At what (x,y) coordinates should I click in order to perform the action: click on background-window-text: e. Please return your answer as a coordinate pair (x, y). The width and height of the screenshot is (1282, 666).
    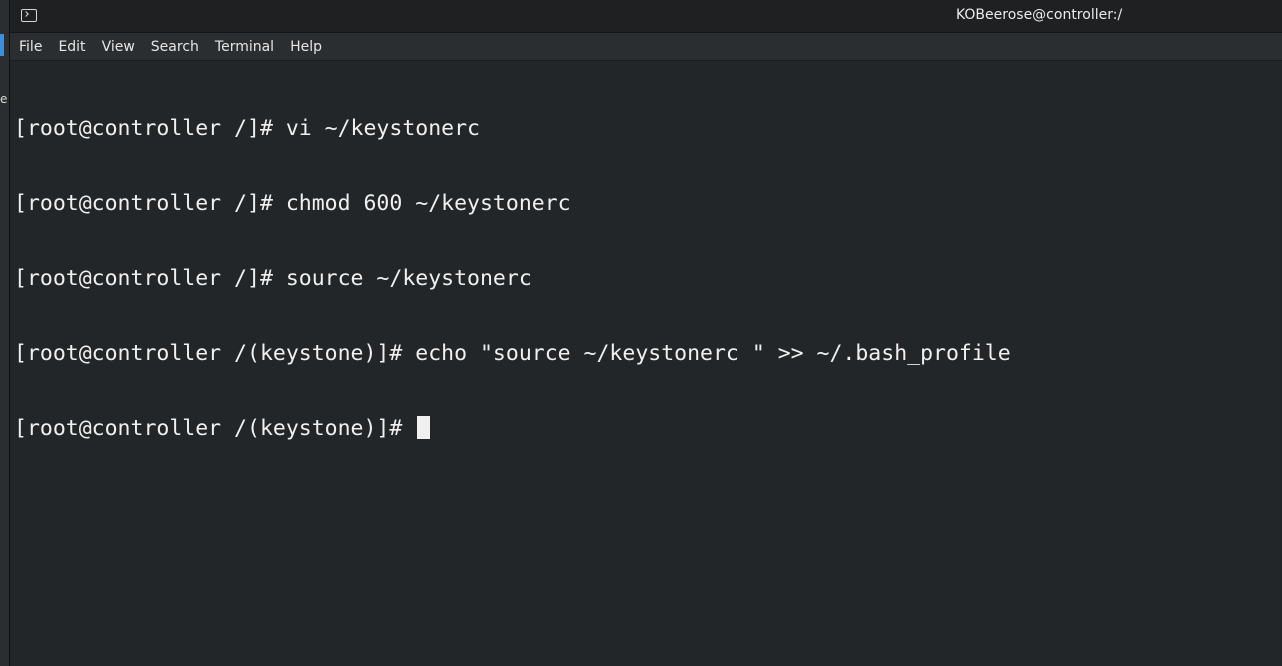
    Looking at the image, I should click on (4, 99).